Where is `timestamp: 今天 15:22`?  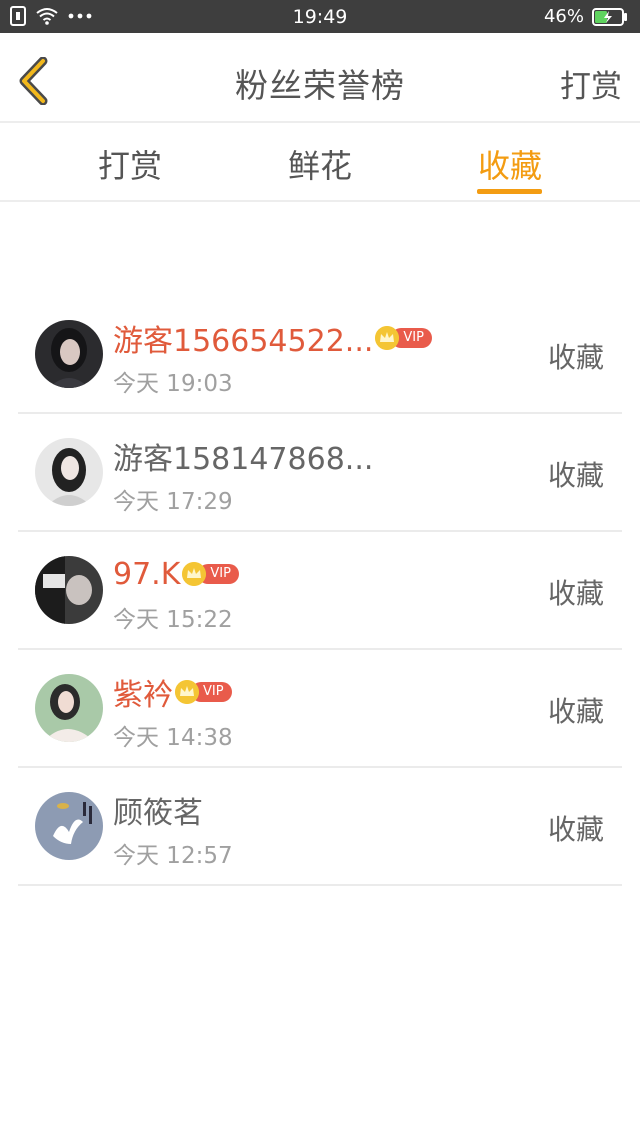 timestamp: 今天 15:22 is located at coordinates (173, 620).